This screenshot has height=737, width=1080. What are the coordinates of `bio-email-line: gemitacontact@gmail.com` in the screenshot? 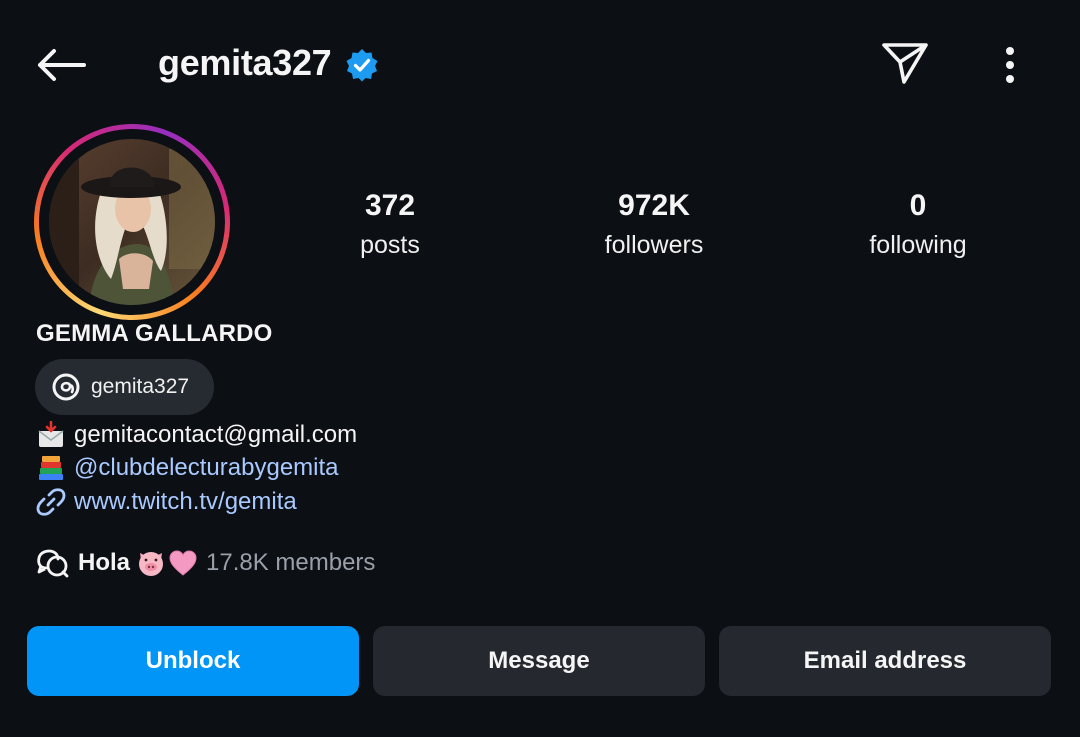 It's located at (196, 435).